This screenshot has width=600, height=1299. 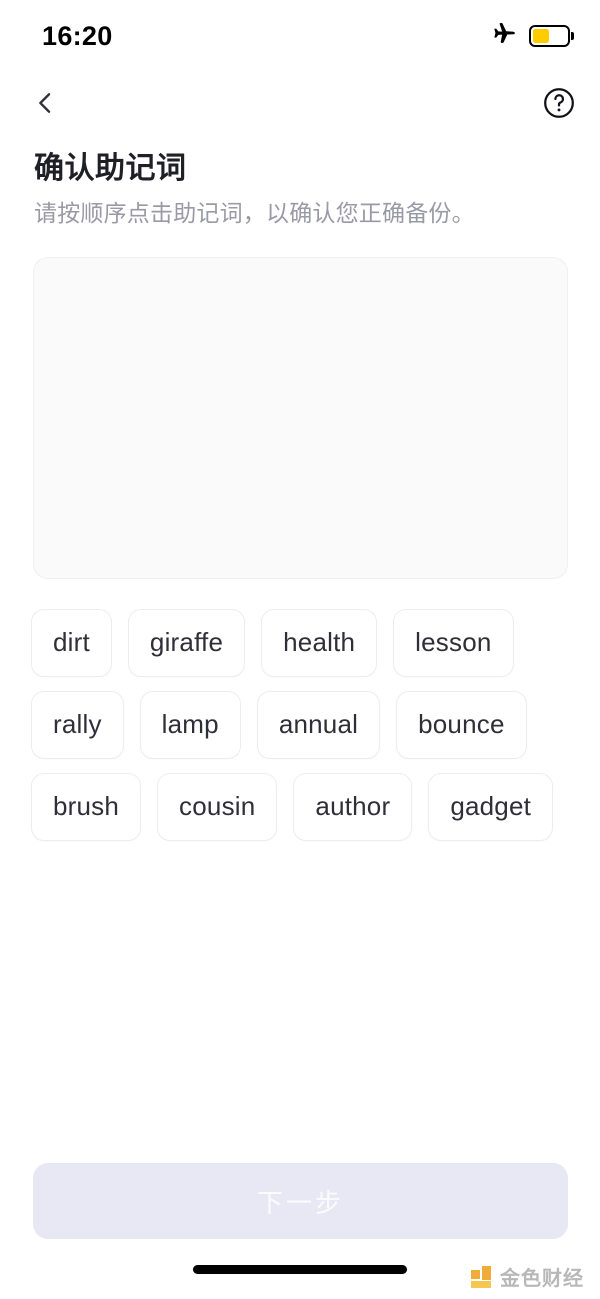 I want to click on help-button, so click(x=559, y=105).